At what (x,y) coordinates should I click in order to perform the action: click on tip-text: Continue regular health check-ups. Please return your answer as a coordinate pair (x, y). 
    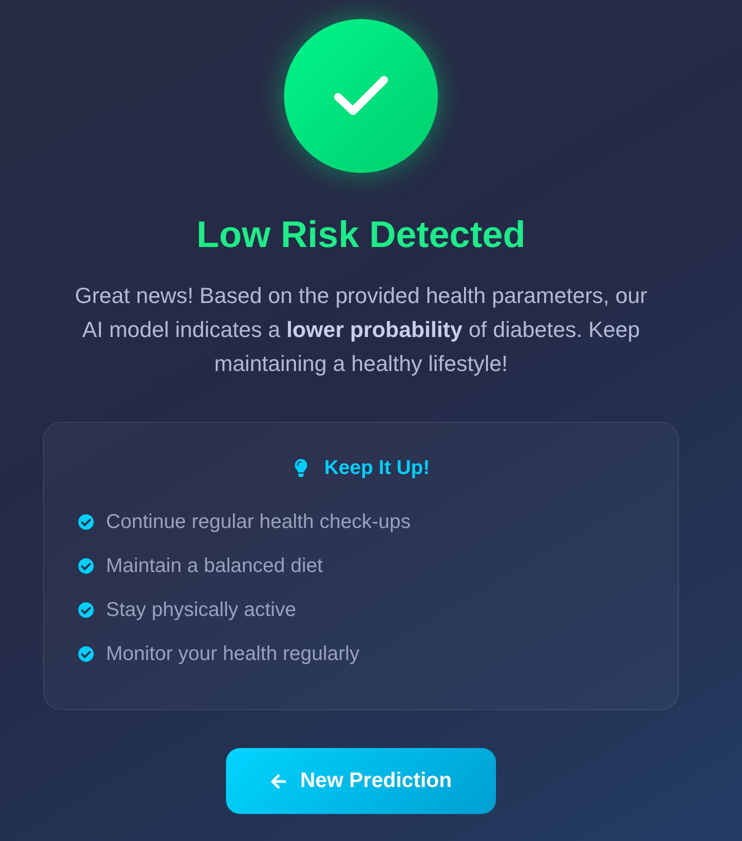
    Looking at the image, I should click on (258, 522).